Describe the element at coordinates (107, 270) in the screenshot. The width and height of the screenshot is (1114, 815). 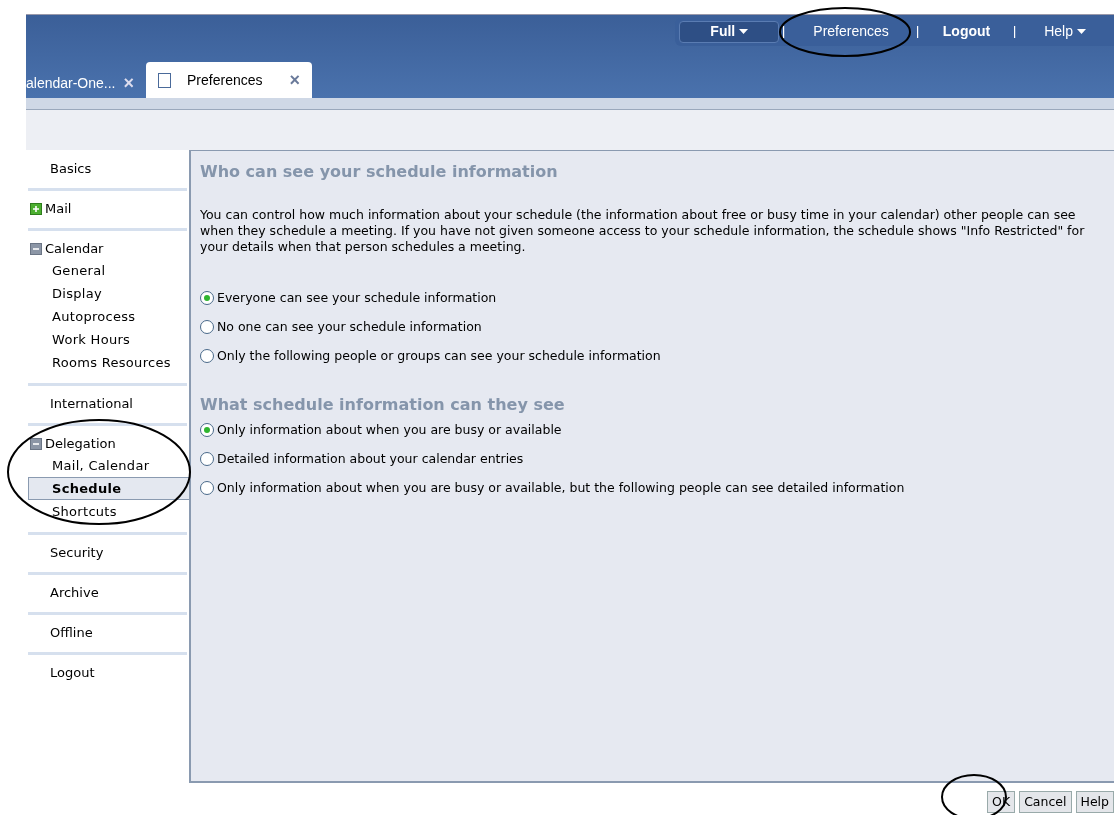
I see `sidebar-item: General` at that location.